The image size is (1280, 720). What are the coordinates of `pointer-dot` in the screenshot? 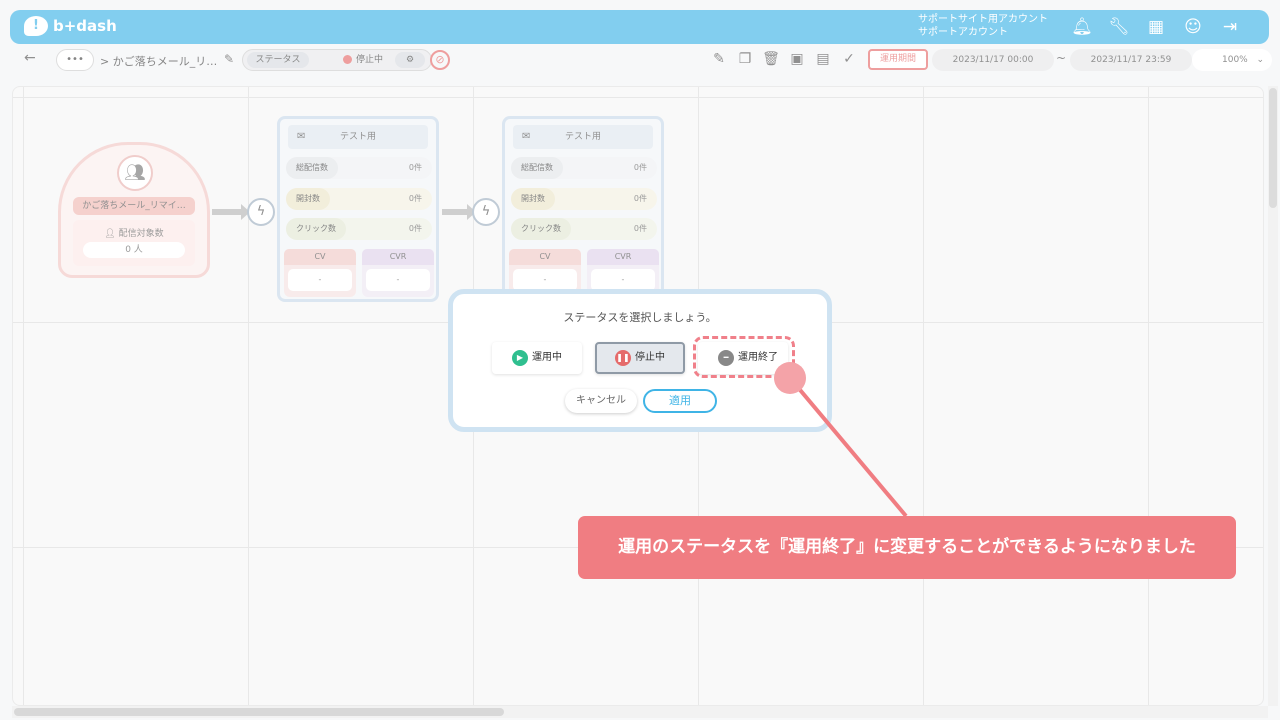 It's located at (790, 378).